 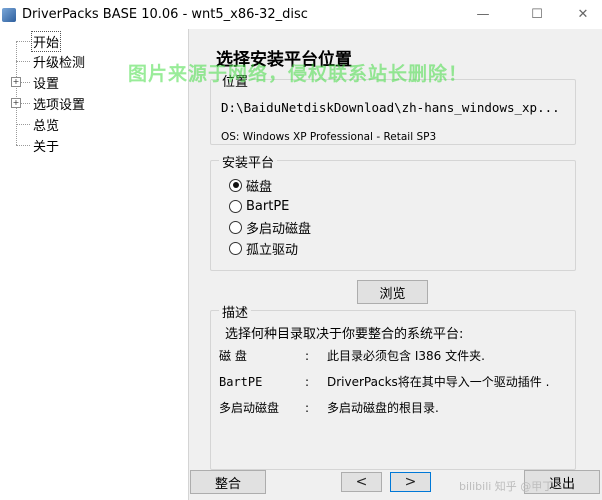 I want to click on description-text: 多启动磁盘的根目录., so click(x=383, y=408).